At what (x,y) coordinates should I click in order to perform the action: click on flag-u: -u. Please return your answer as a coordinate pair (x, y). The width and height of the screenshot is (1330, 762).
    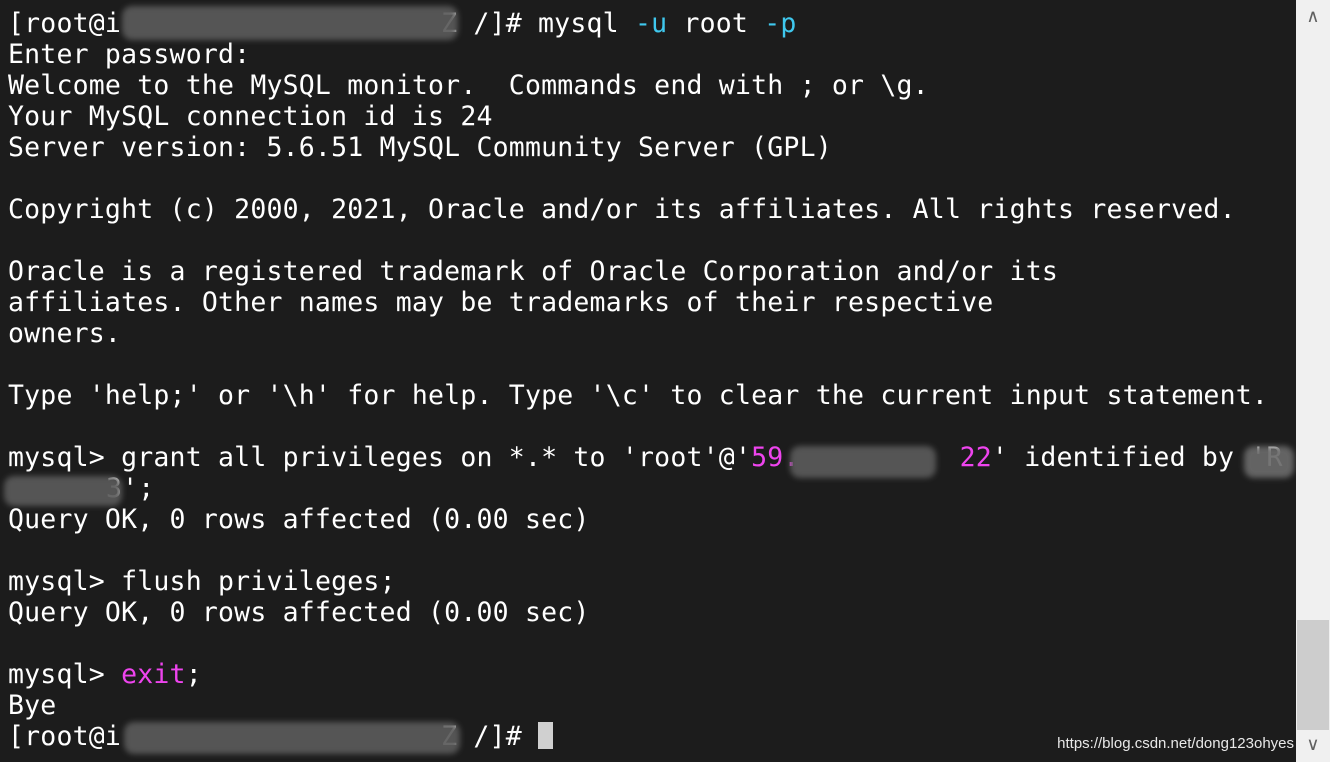
    Looking at the image, I should click on (651, 23).